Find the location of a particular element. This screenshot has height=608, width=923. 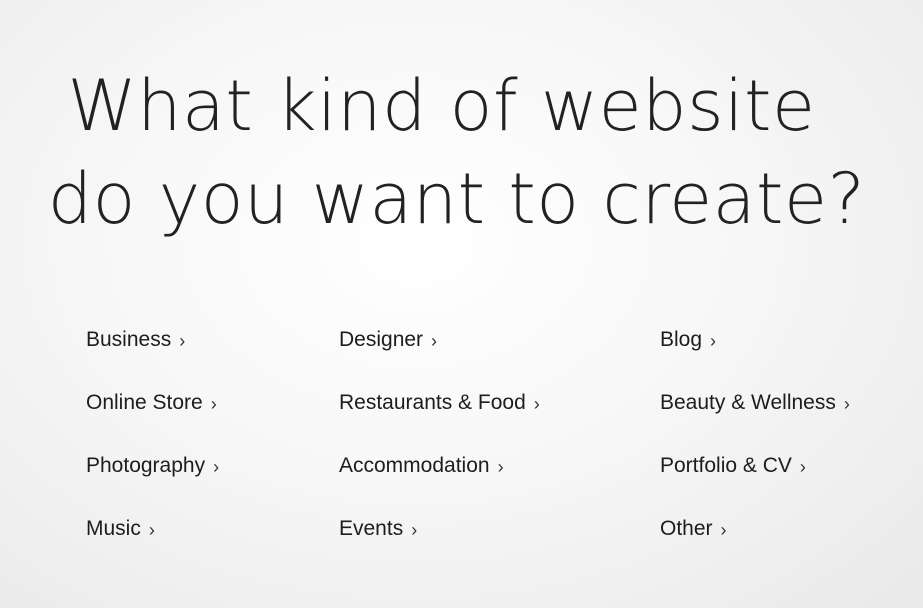

category-label: Other is located at coordinates (686, 528).